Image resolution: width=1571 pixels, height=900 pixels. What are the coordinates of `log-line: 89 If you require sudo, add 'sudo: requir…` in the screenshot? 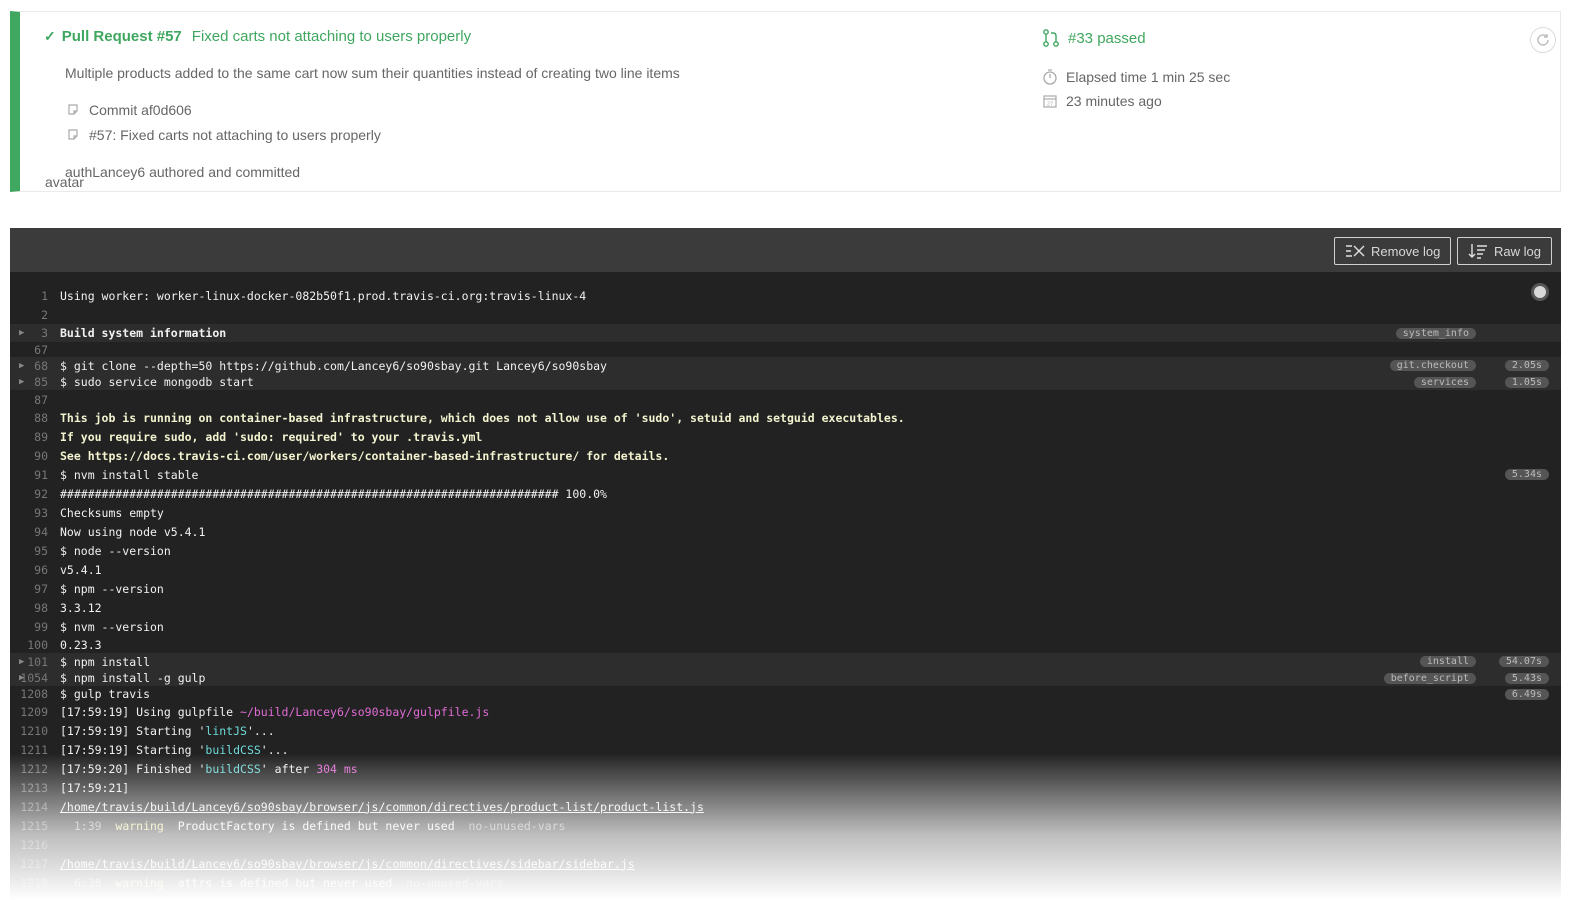 It's located at (785, 436).